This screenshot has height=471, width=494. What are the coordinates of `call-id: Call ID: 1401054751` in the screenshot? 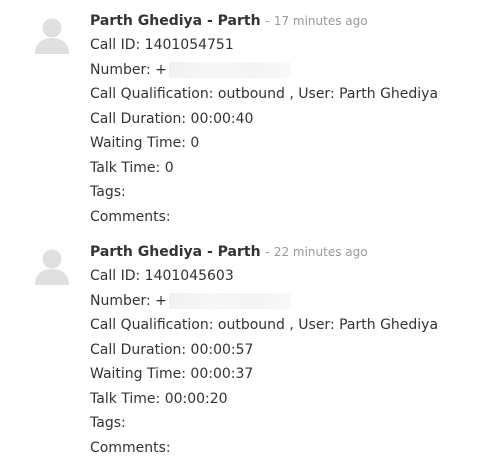 It's located at (162, 45).